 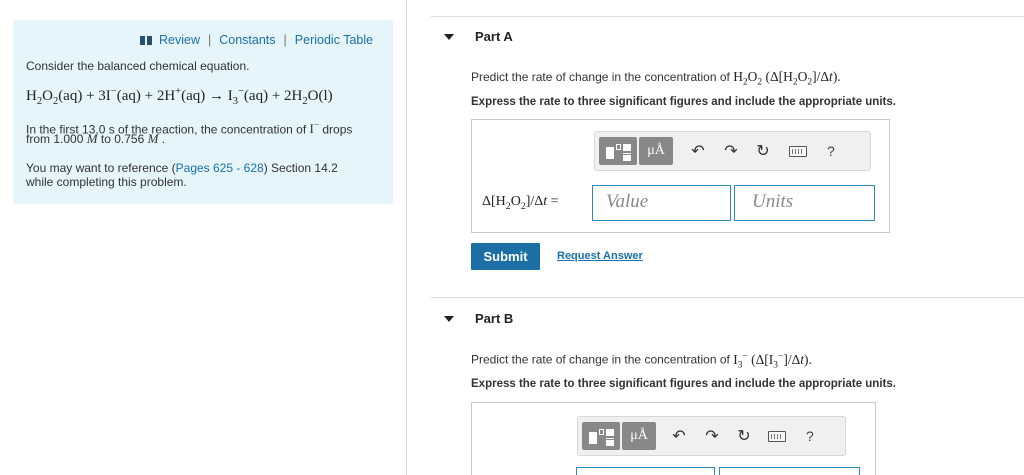 I want to click on part-b-answer-box: μÅ ↶ ↷ ↻ ?, so click(x=673, y=438).